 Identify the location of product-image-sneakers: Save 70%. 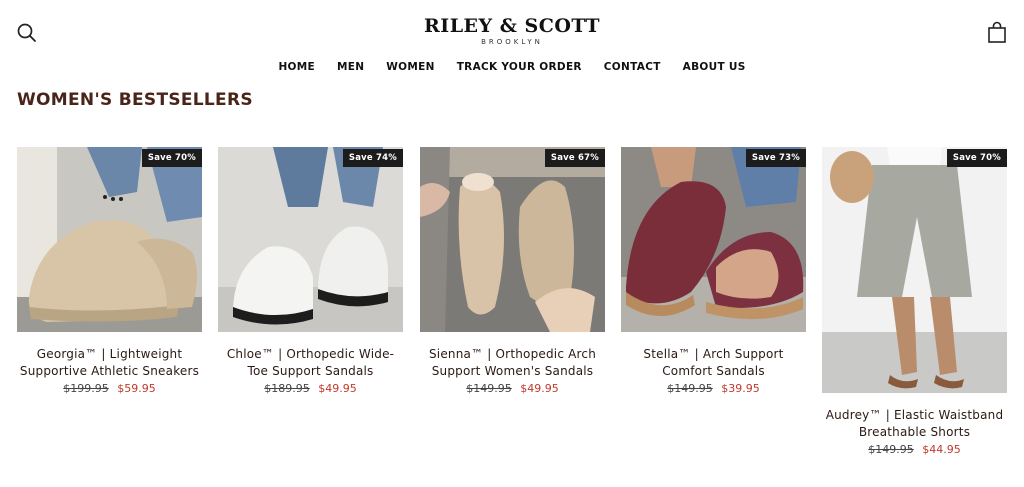
(109, 239).